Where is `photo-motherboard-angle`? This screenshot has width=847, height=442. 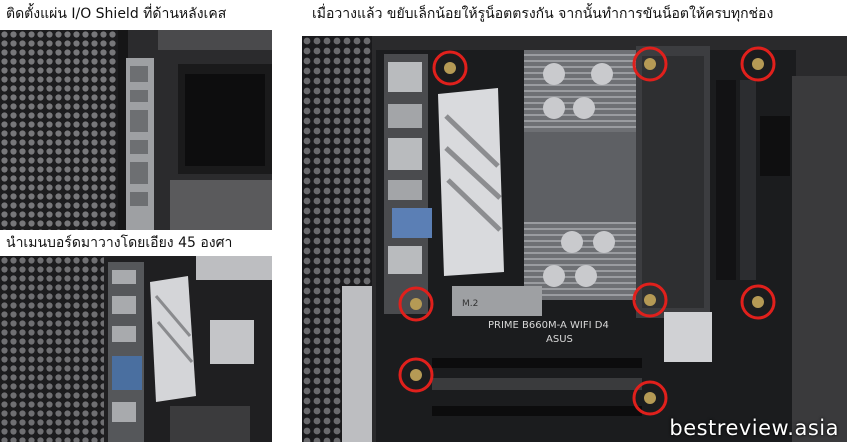
photo-motherboard-angle is located at coordinates (136, 349).